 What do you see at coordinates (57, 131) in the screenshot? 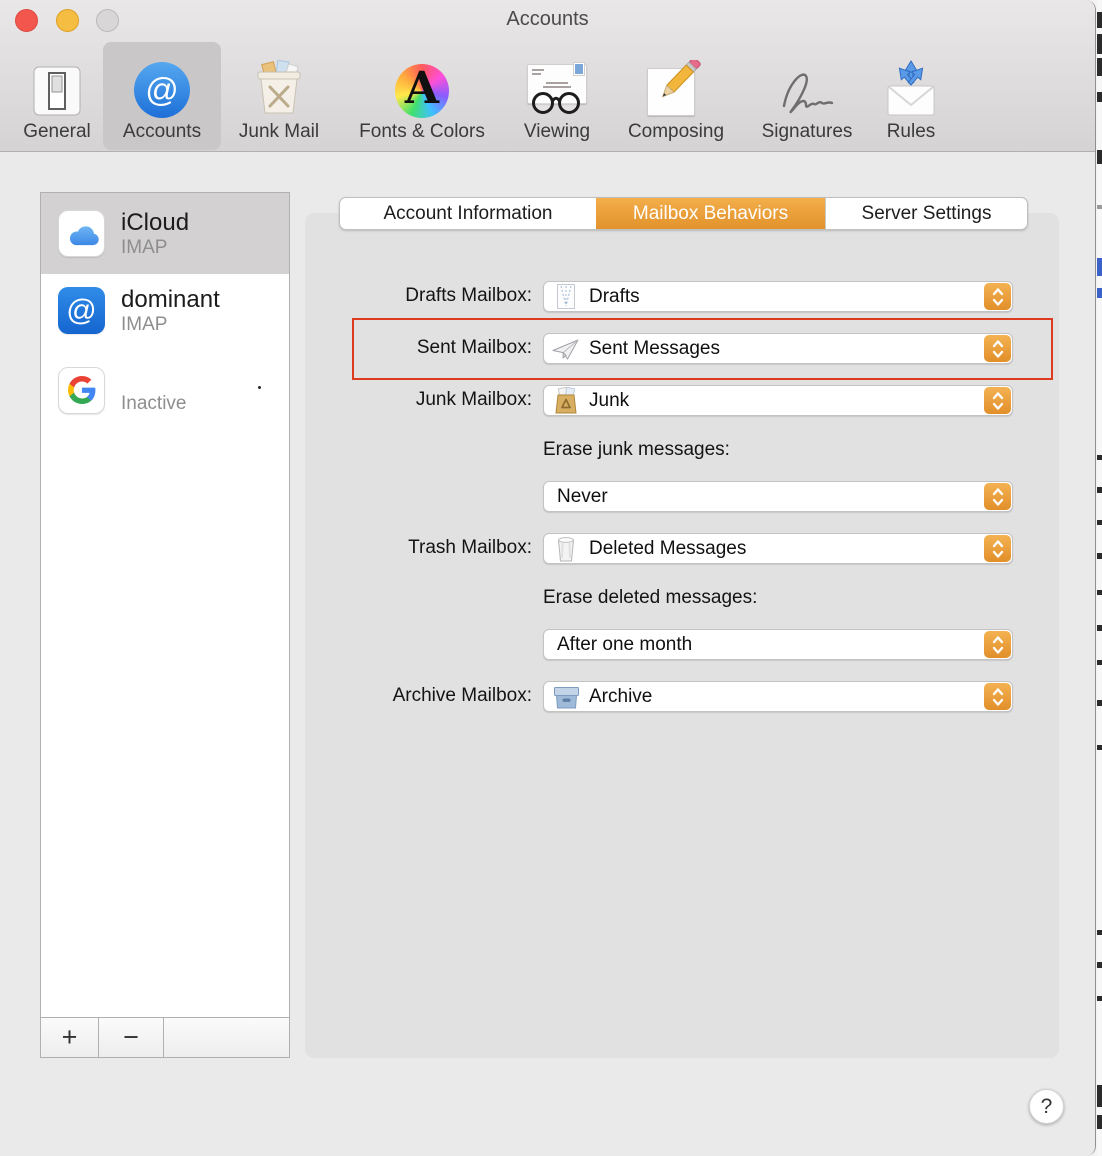
I see `toolbar-label: General` at bounding box center [57, 131].